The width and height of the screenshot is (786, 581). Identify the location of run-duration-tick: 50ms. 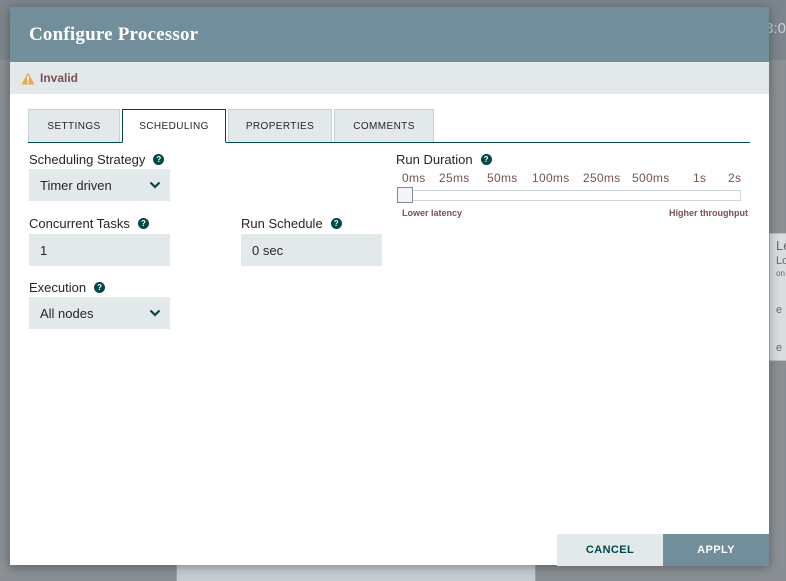
(502, 178).